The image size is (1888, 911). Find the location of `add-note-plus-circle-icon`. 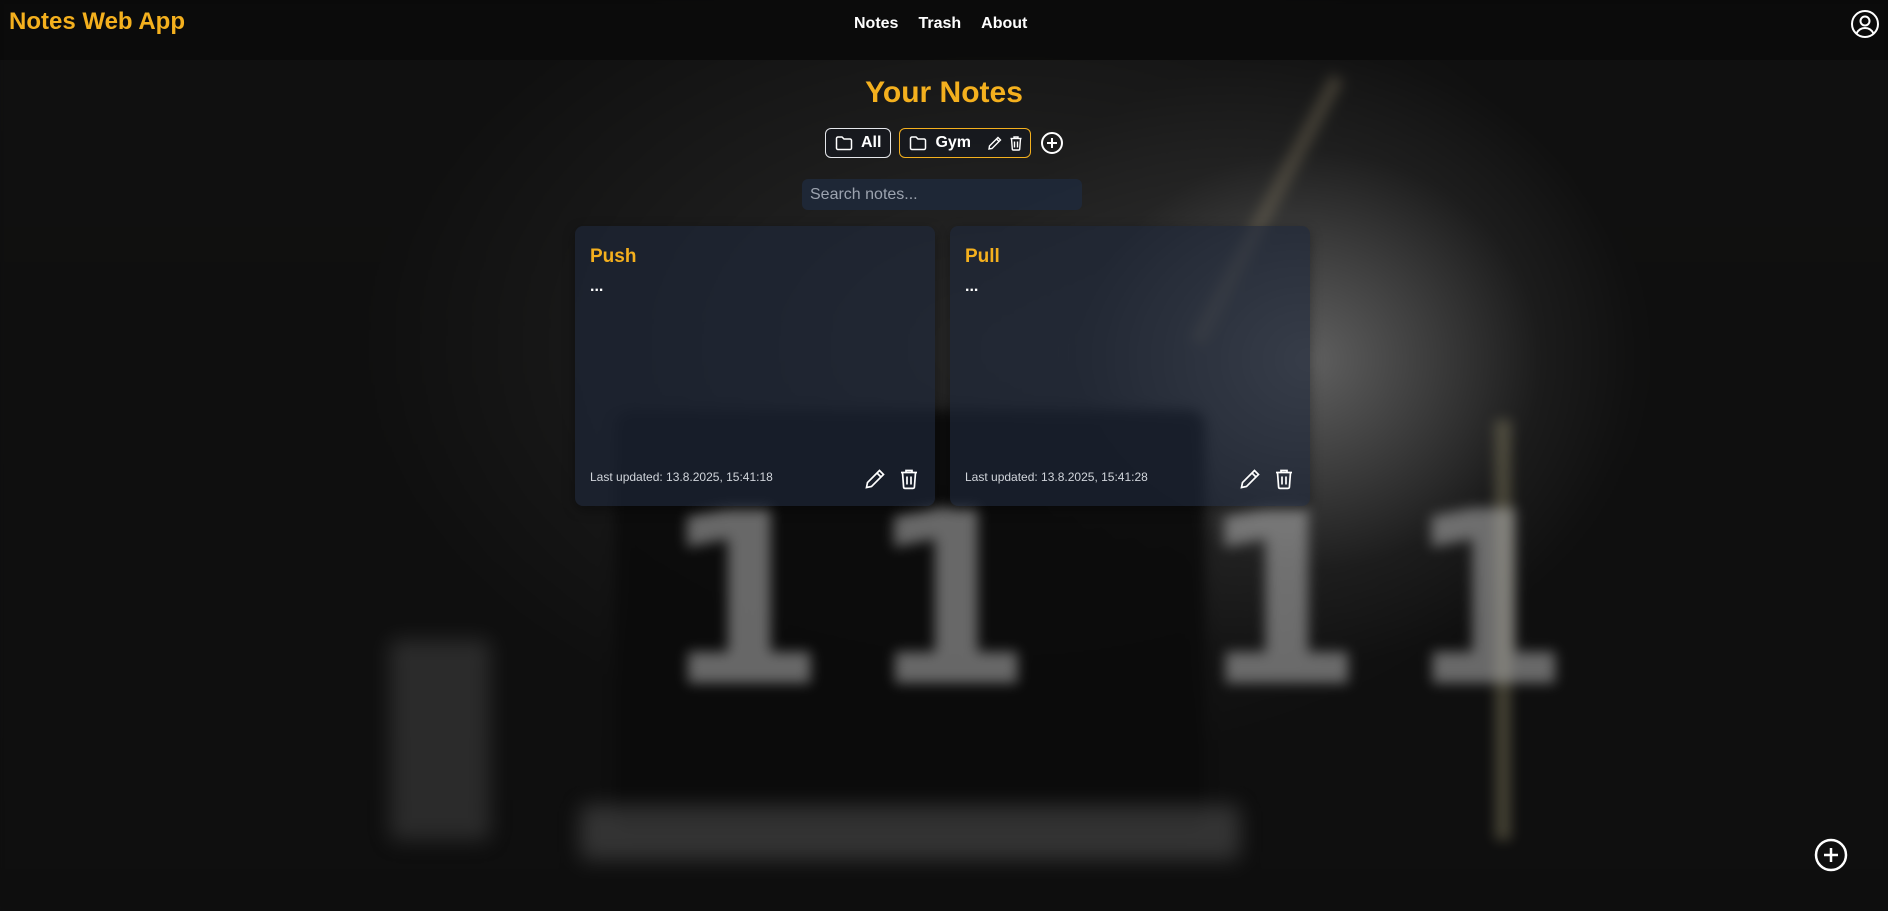

add-note-plus-circle-icon is located at coordinates (1831, 855).